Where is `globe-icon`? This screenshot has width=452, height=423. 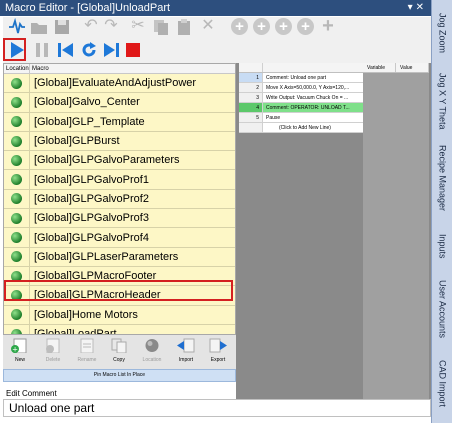 globe-icon is located at coordinates (152, 345).